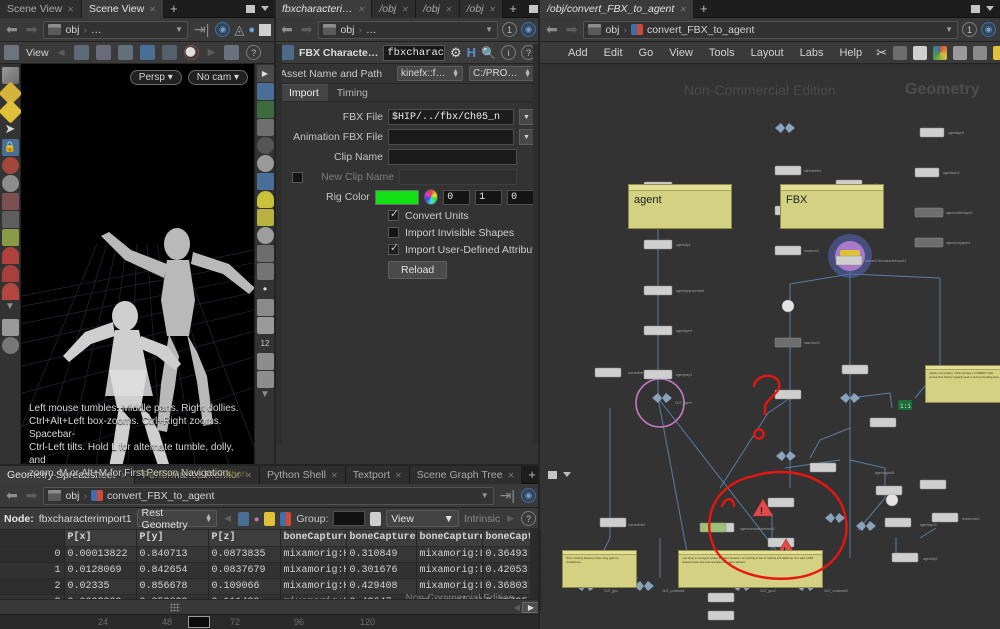 This screenshot has height=629, width=1000. Describe the element at coordinates (265, 217) in the screenshot. I see `bulb-base-icon` at that location.